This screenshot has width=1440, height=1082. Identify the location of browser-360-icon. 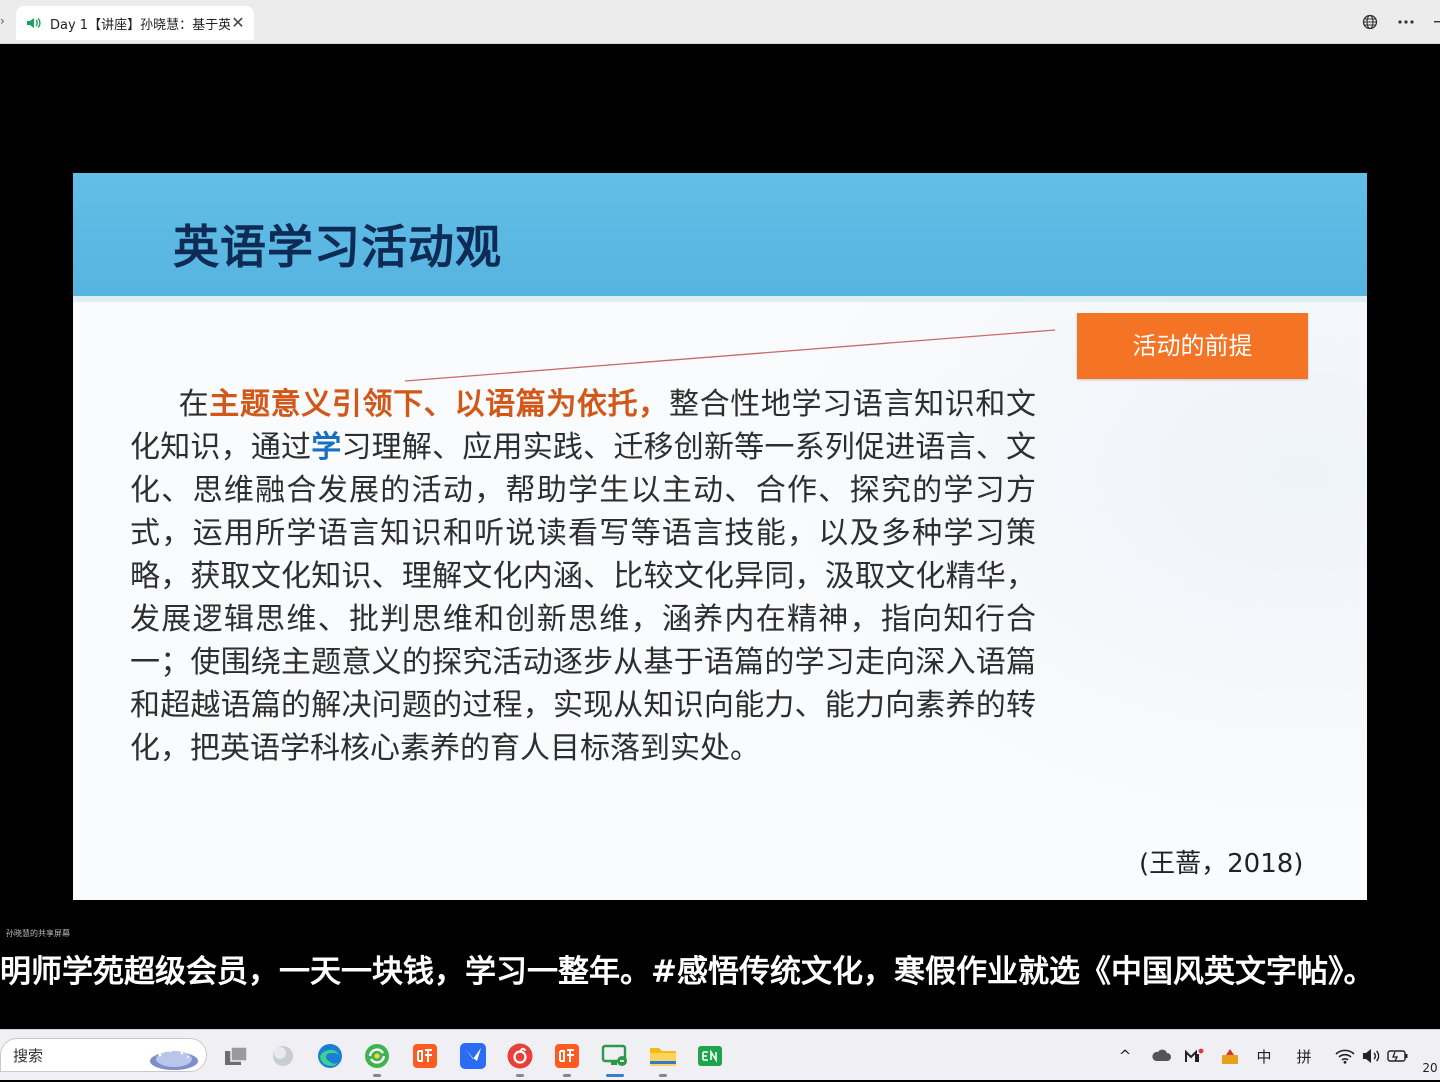
(377, 1059).